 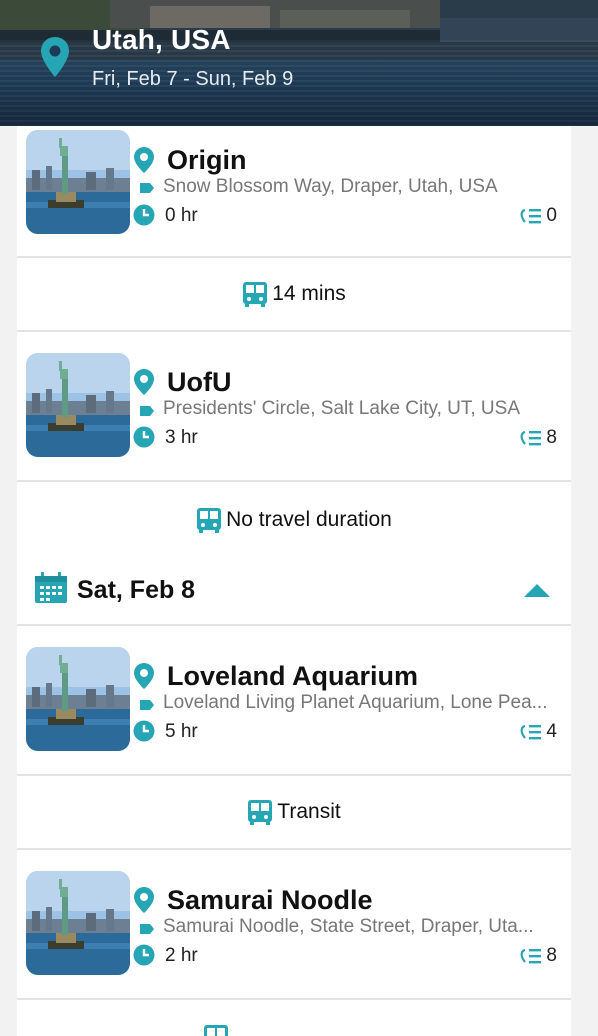 I want to click on stop-count: 0, so click(x=537, y=216).